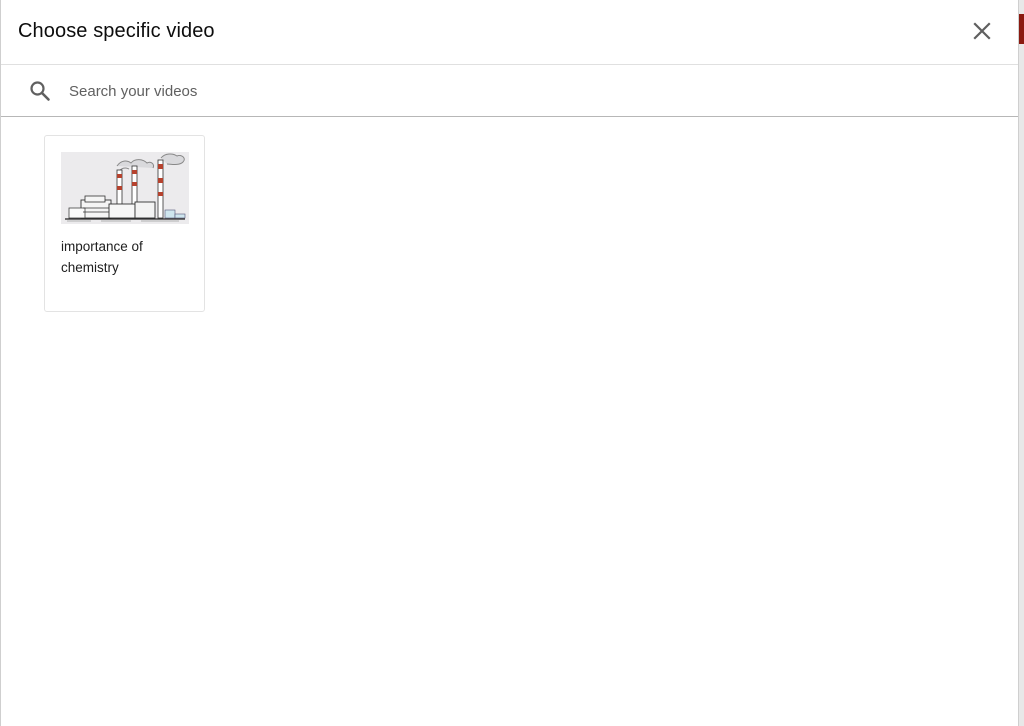  I want to click on video-title: importance of chemistry, so click(102, 257).